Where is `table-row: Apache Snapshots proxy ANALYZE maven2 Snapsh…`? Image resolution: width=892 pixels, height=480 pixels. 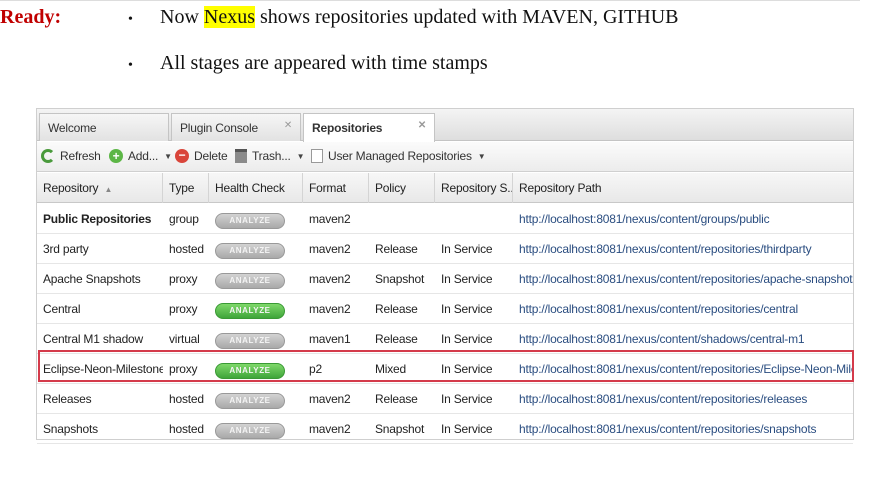
table-row: Apache Snapshots proxy ANALYZE maven2 Snapsh… is located at coordinates (445, 279).